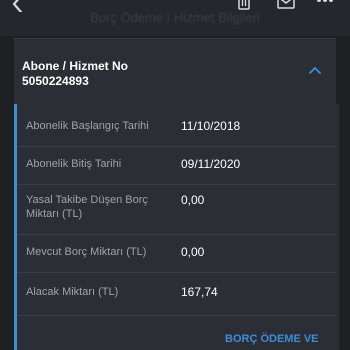  Describe the element at coordinates (211, 126) in the screenshot. I see `detail-value: 11/10/2018` at that location.